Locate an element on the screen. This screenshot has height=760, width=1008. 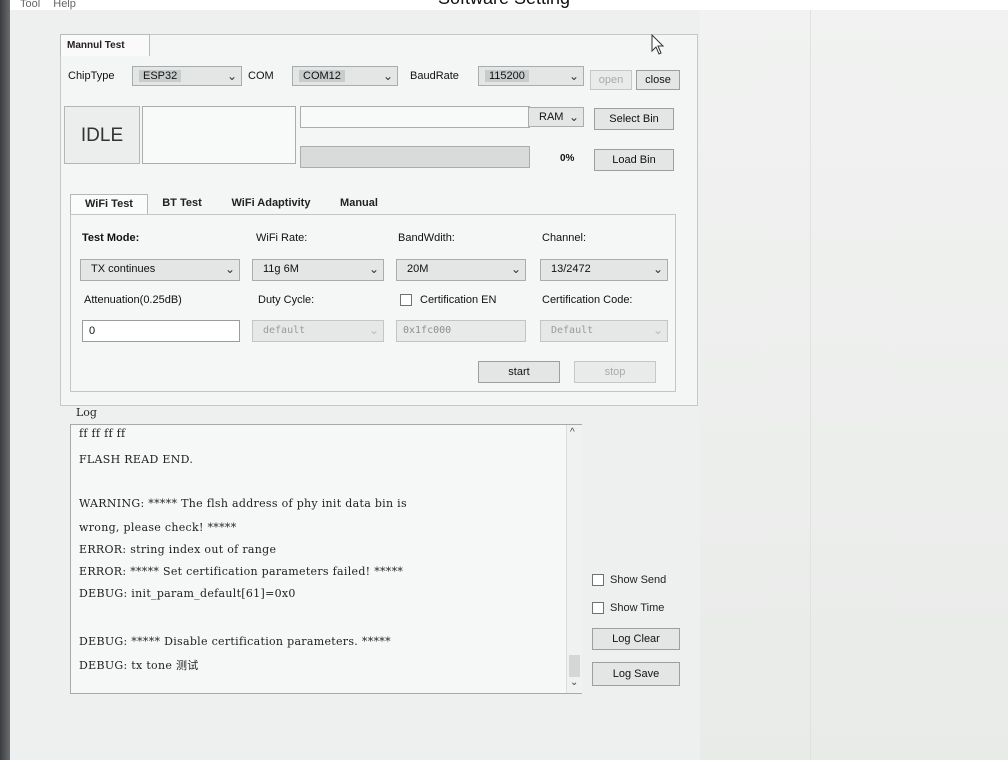
attenuation-label: Attenuation(0.25dB) is located at coordinates (133, 300).